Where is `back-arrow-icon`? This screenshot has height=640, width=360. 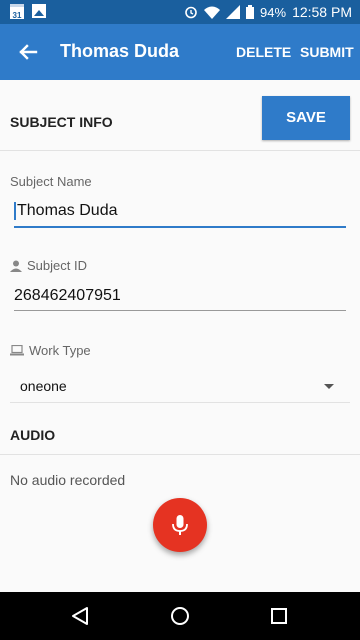 back-arrow-icon is located at coordinates (28, 52).